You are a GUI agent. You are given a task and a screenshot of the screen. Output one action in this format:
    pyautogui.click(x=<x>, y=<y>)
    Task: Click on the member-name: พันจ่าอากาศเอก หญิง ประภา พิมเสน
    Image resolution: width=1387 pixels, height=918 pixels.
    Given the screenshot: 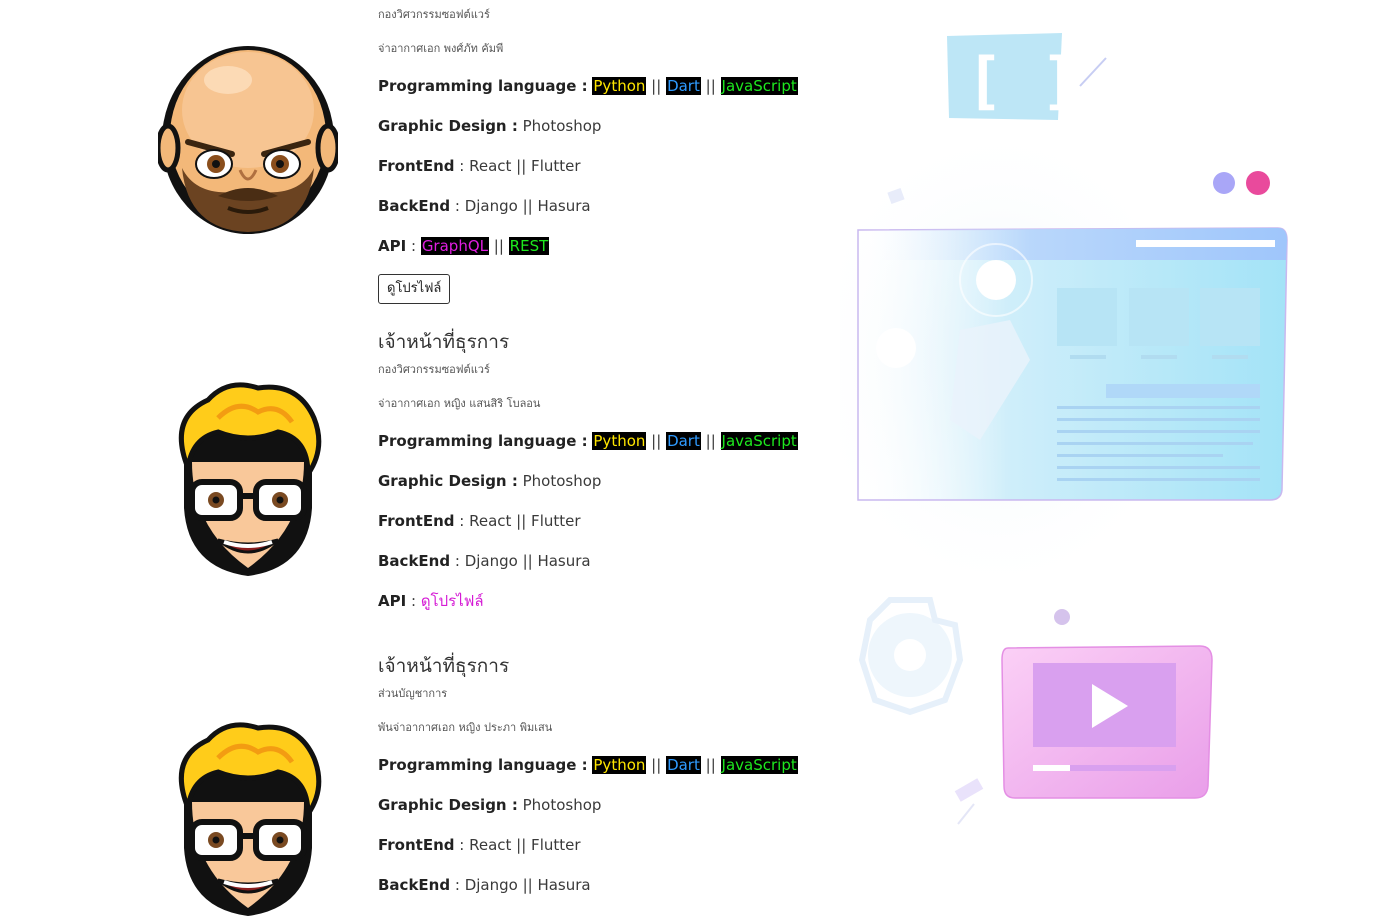 What is the action you would take?
    pyautogui.click(x=465, y=727)
    